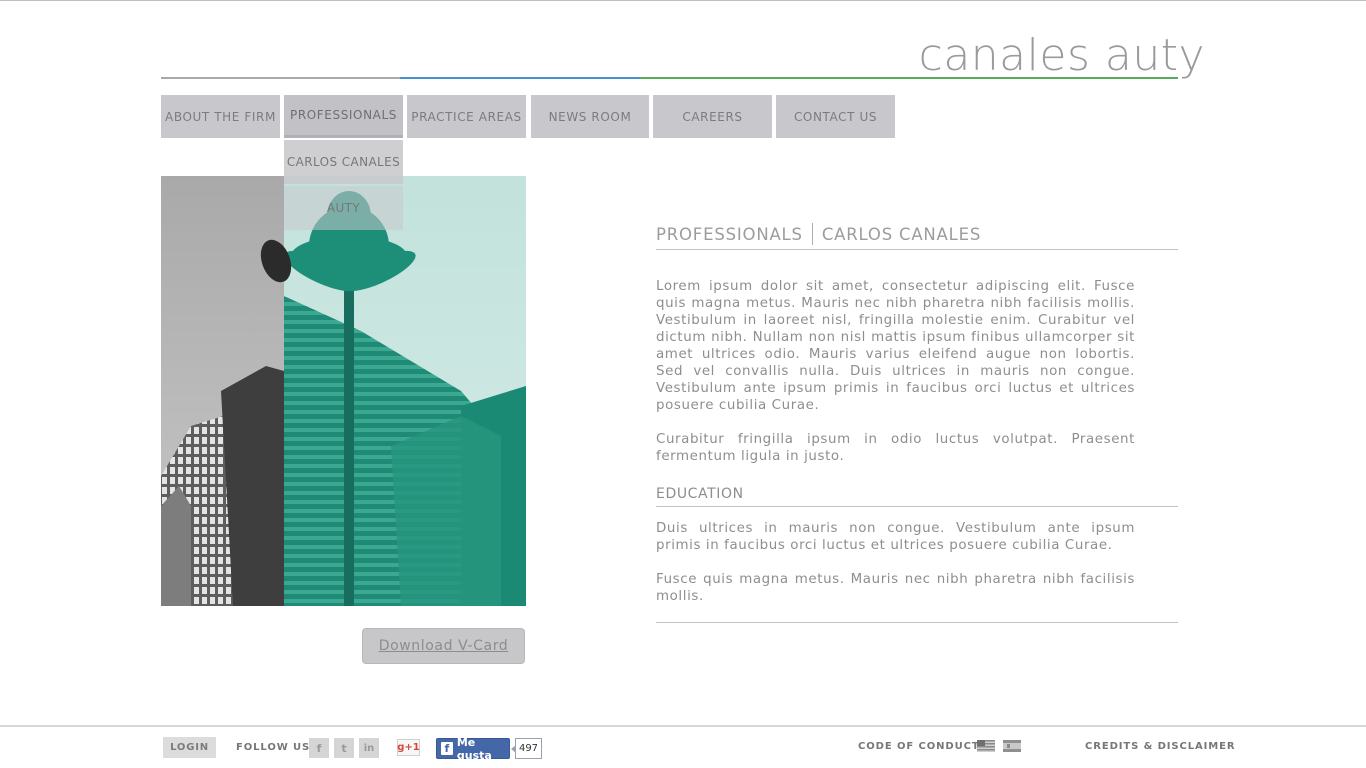 The width and height of the screenshot is (1366, 768). Describe the element at coordinates (835, 116) in the screenshot. I see `nav-contact-us: CONTACT US` at that location.